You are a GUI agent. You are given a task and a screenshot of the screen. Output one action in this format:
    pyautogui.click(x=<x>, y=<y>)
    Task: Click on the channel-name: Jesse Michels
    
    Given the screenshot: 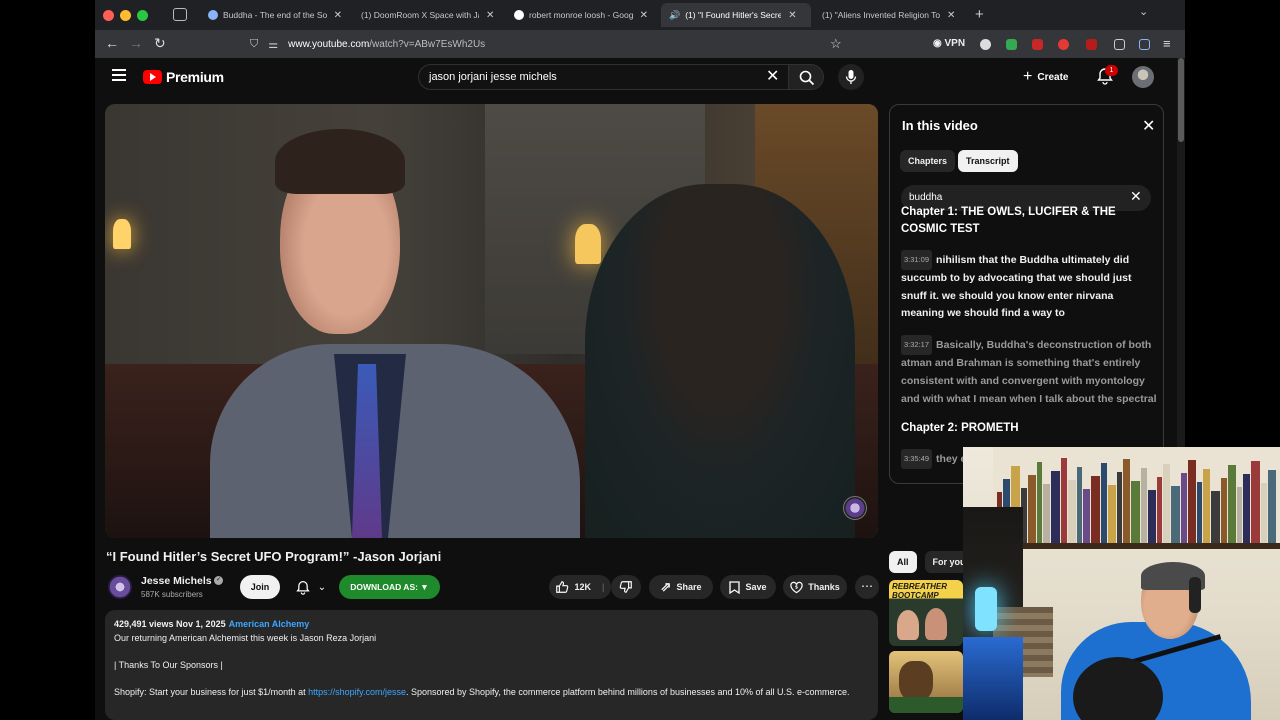 What is the action you would take?
    pyautogui.click(x=176, y=581)
    